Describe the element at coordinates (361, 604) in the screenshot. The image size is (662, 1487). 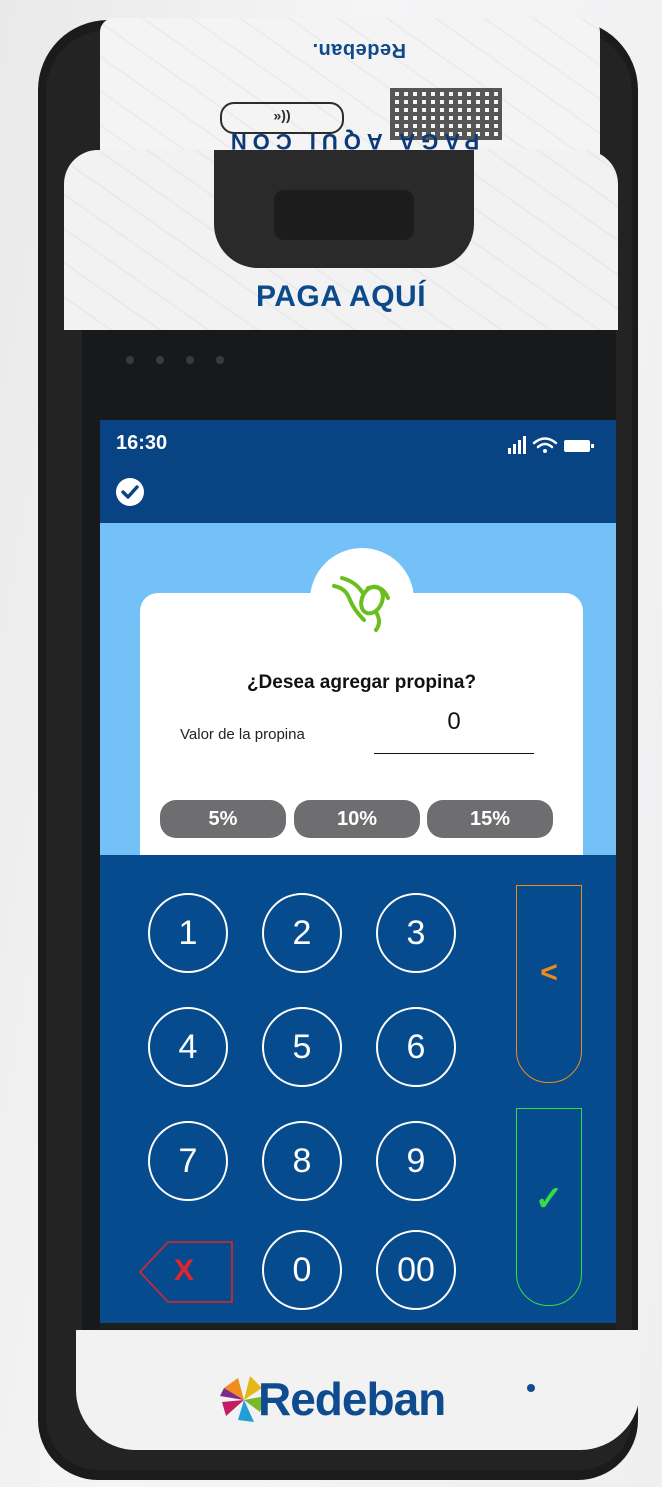
I see `hand-coin-icon` at that location.